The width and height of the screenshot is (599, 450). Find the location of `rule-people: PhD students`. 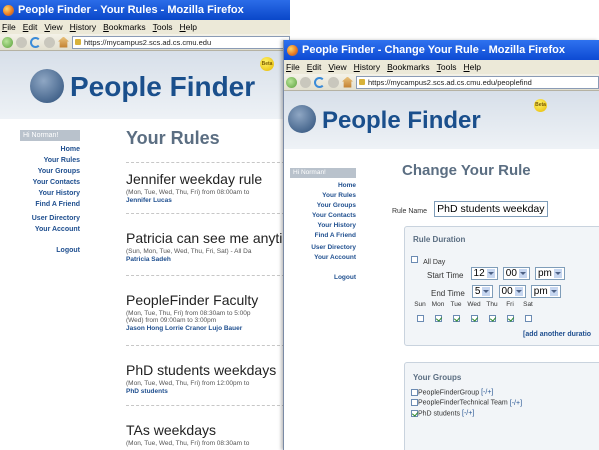

rule-people: PhD students is located at coordinates (208, 391).